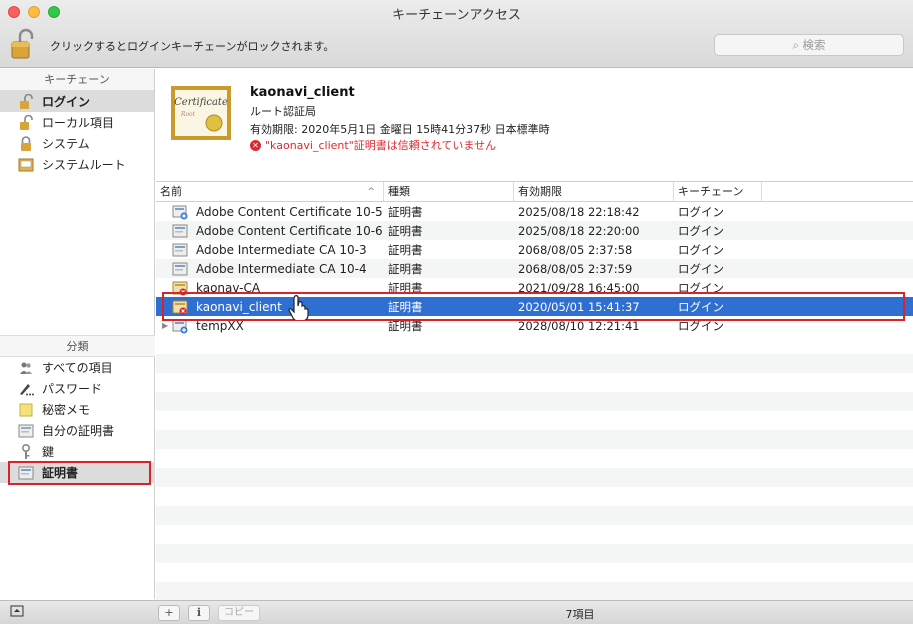 This screenshot has height=624, width=913. I want to click on row-name: kaonav-CA, so click(228, 287).